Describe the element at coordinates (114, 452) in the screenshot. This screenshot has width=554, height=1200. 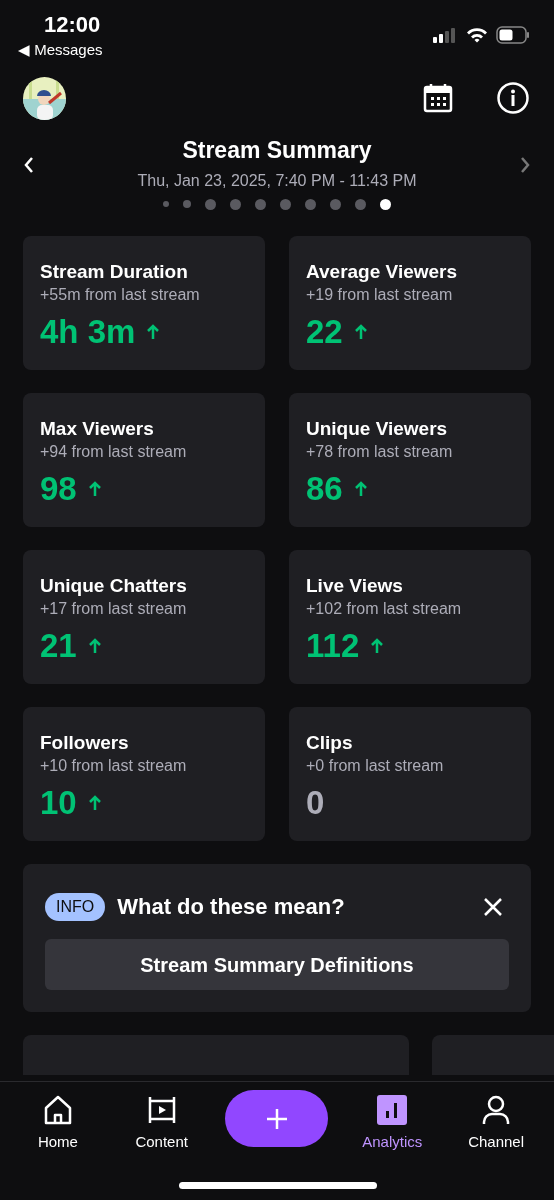
I see `stat-change: +94 from last stream` at that location.